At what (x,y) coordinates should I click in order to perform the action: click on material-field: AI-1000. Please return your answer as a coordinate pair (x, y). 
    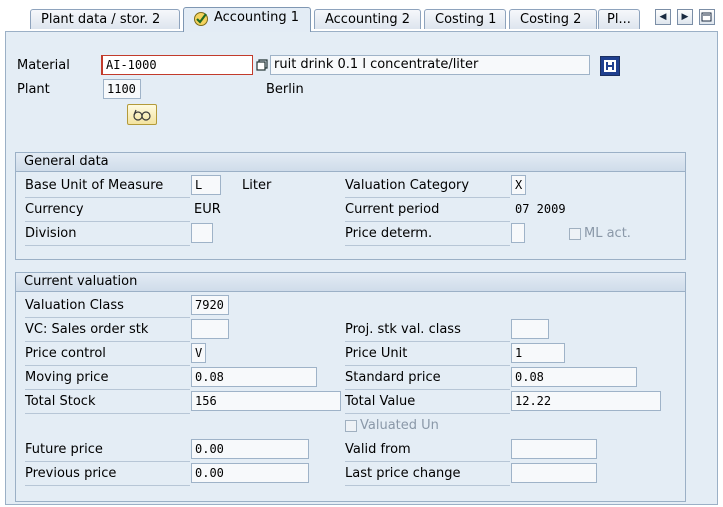
    Looking at the image, I should click on (177, 65).